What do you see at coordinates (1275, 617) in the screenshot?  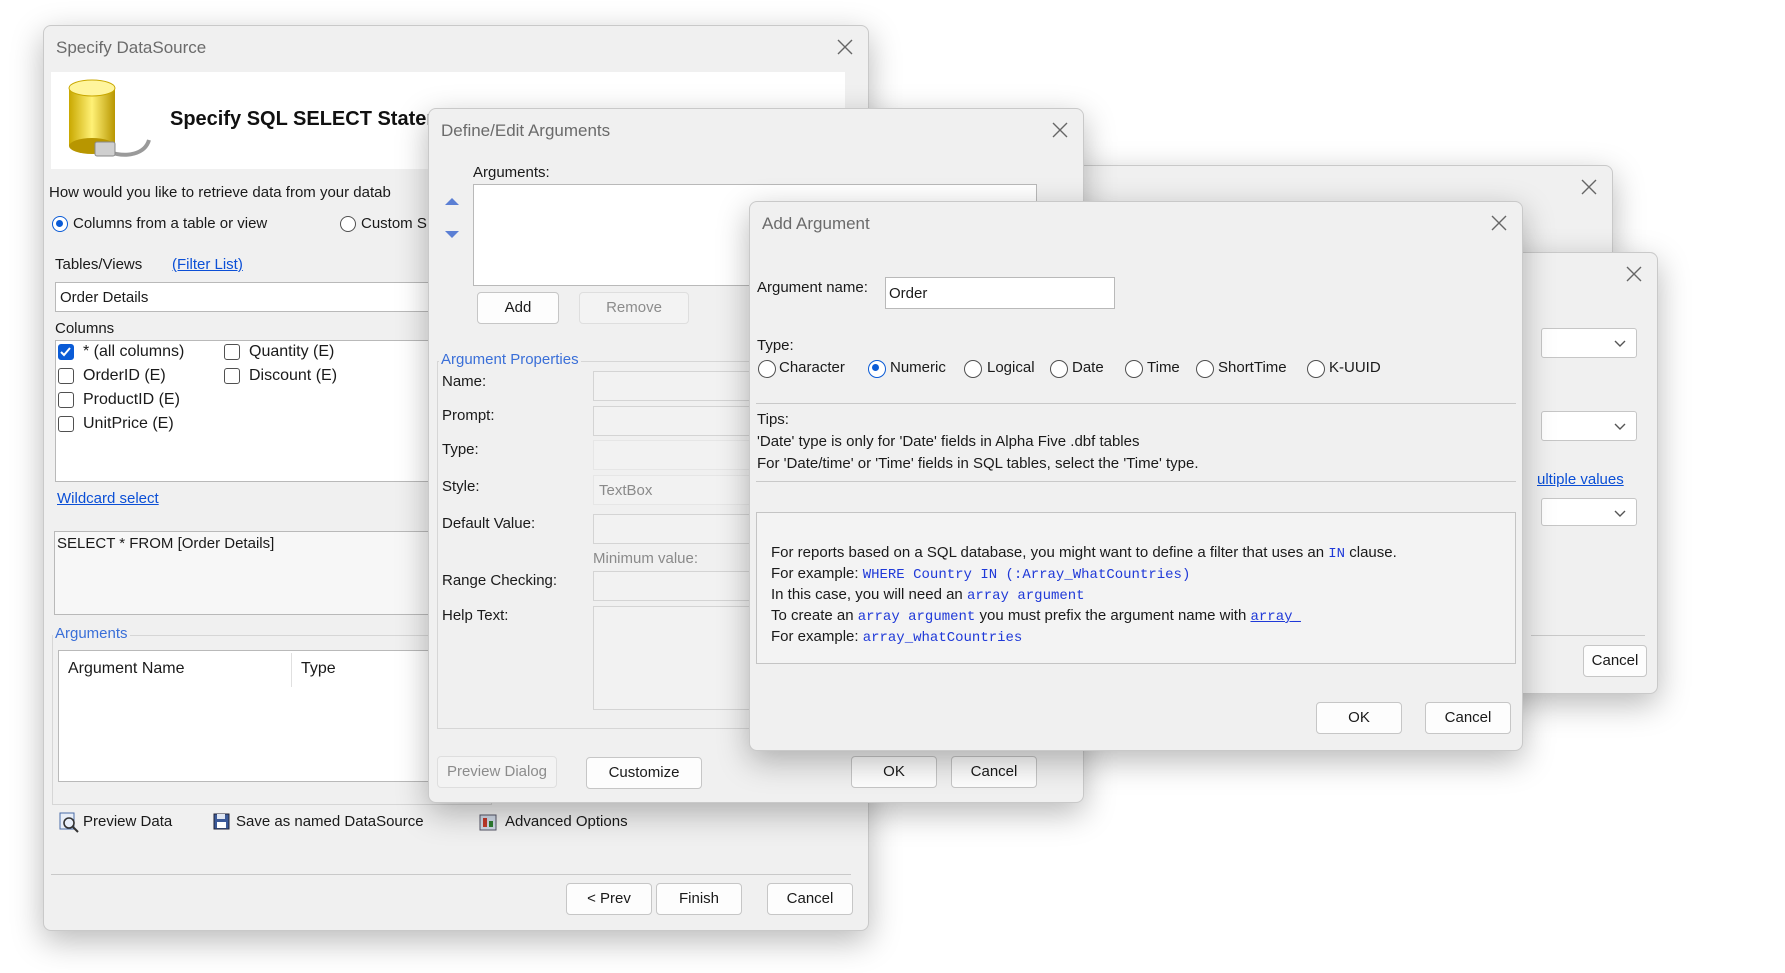 I see `code-array-prefix: array_` at bounding box center [1275, 617].